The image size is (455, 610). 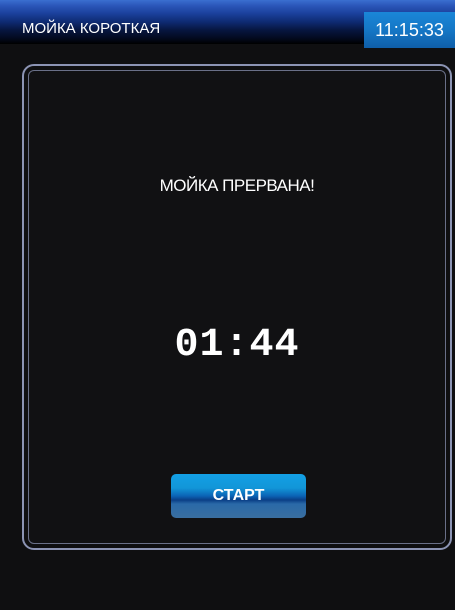 I want to click on countdown-timer: 01:44, so click(x=237, y=345).